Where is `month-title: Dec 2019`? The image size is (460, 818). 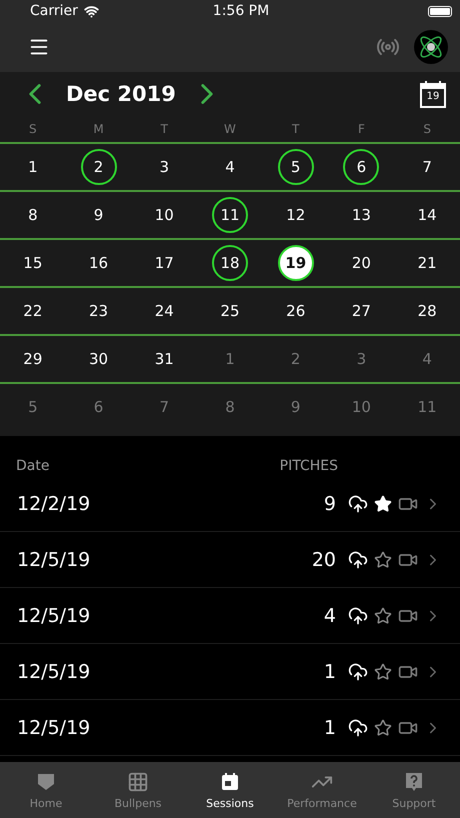 month-title: Dec 2019 is located at coordinates (121, 94).